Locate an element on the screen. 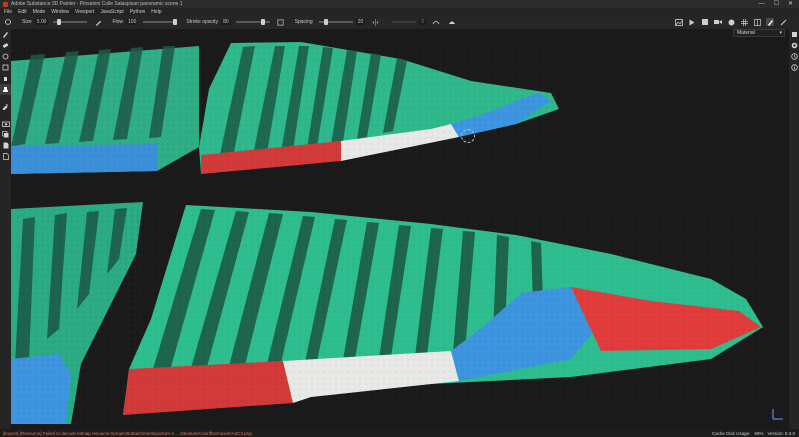  size-control: Size 5.00 is located at coordinates (56, 22).